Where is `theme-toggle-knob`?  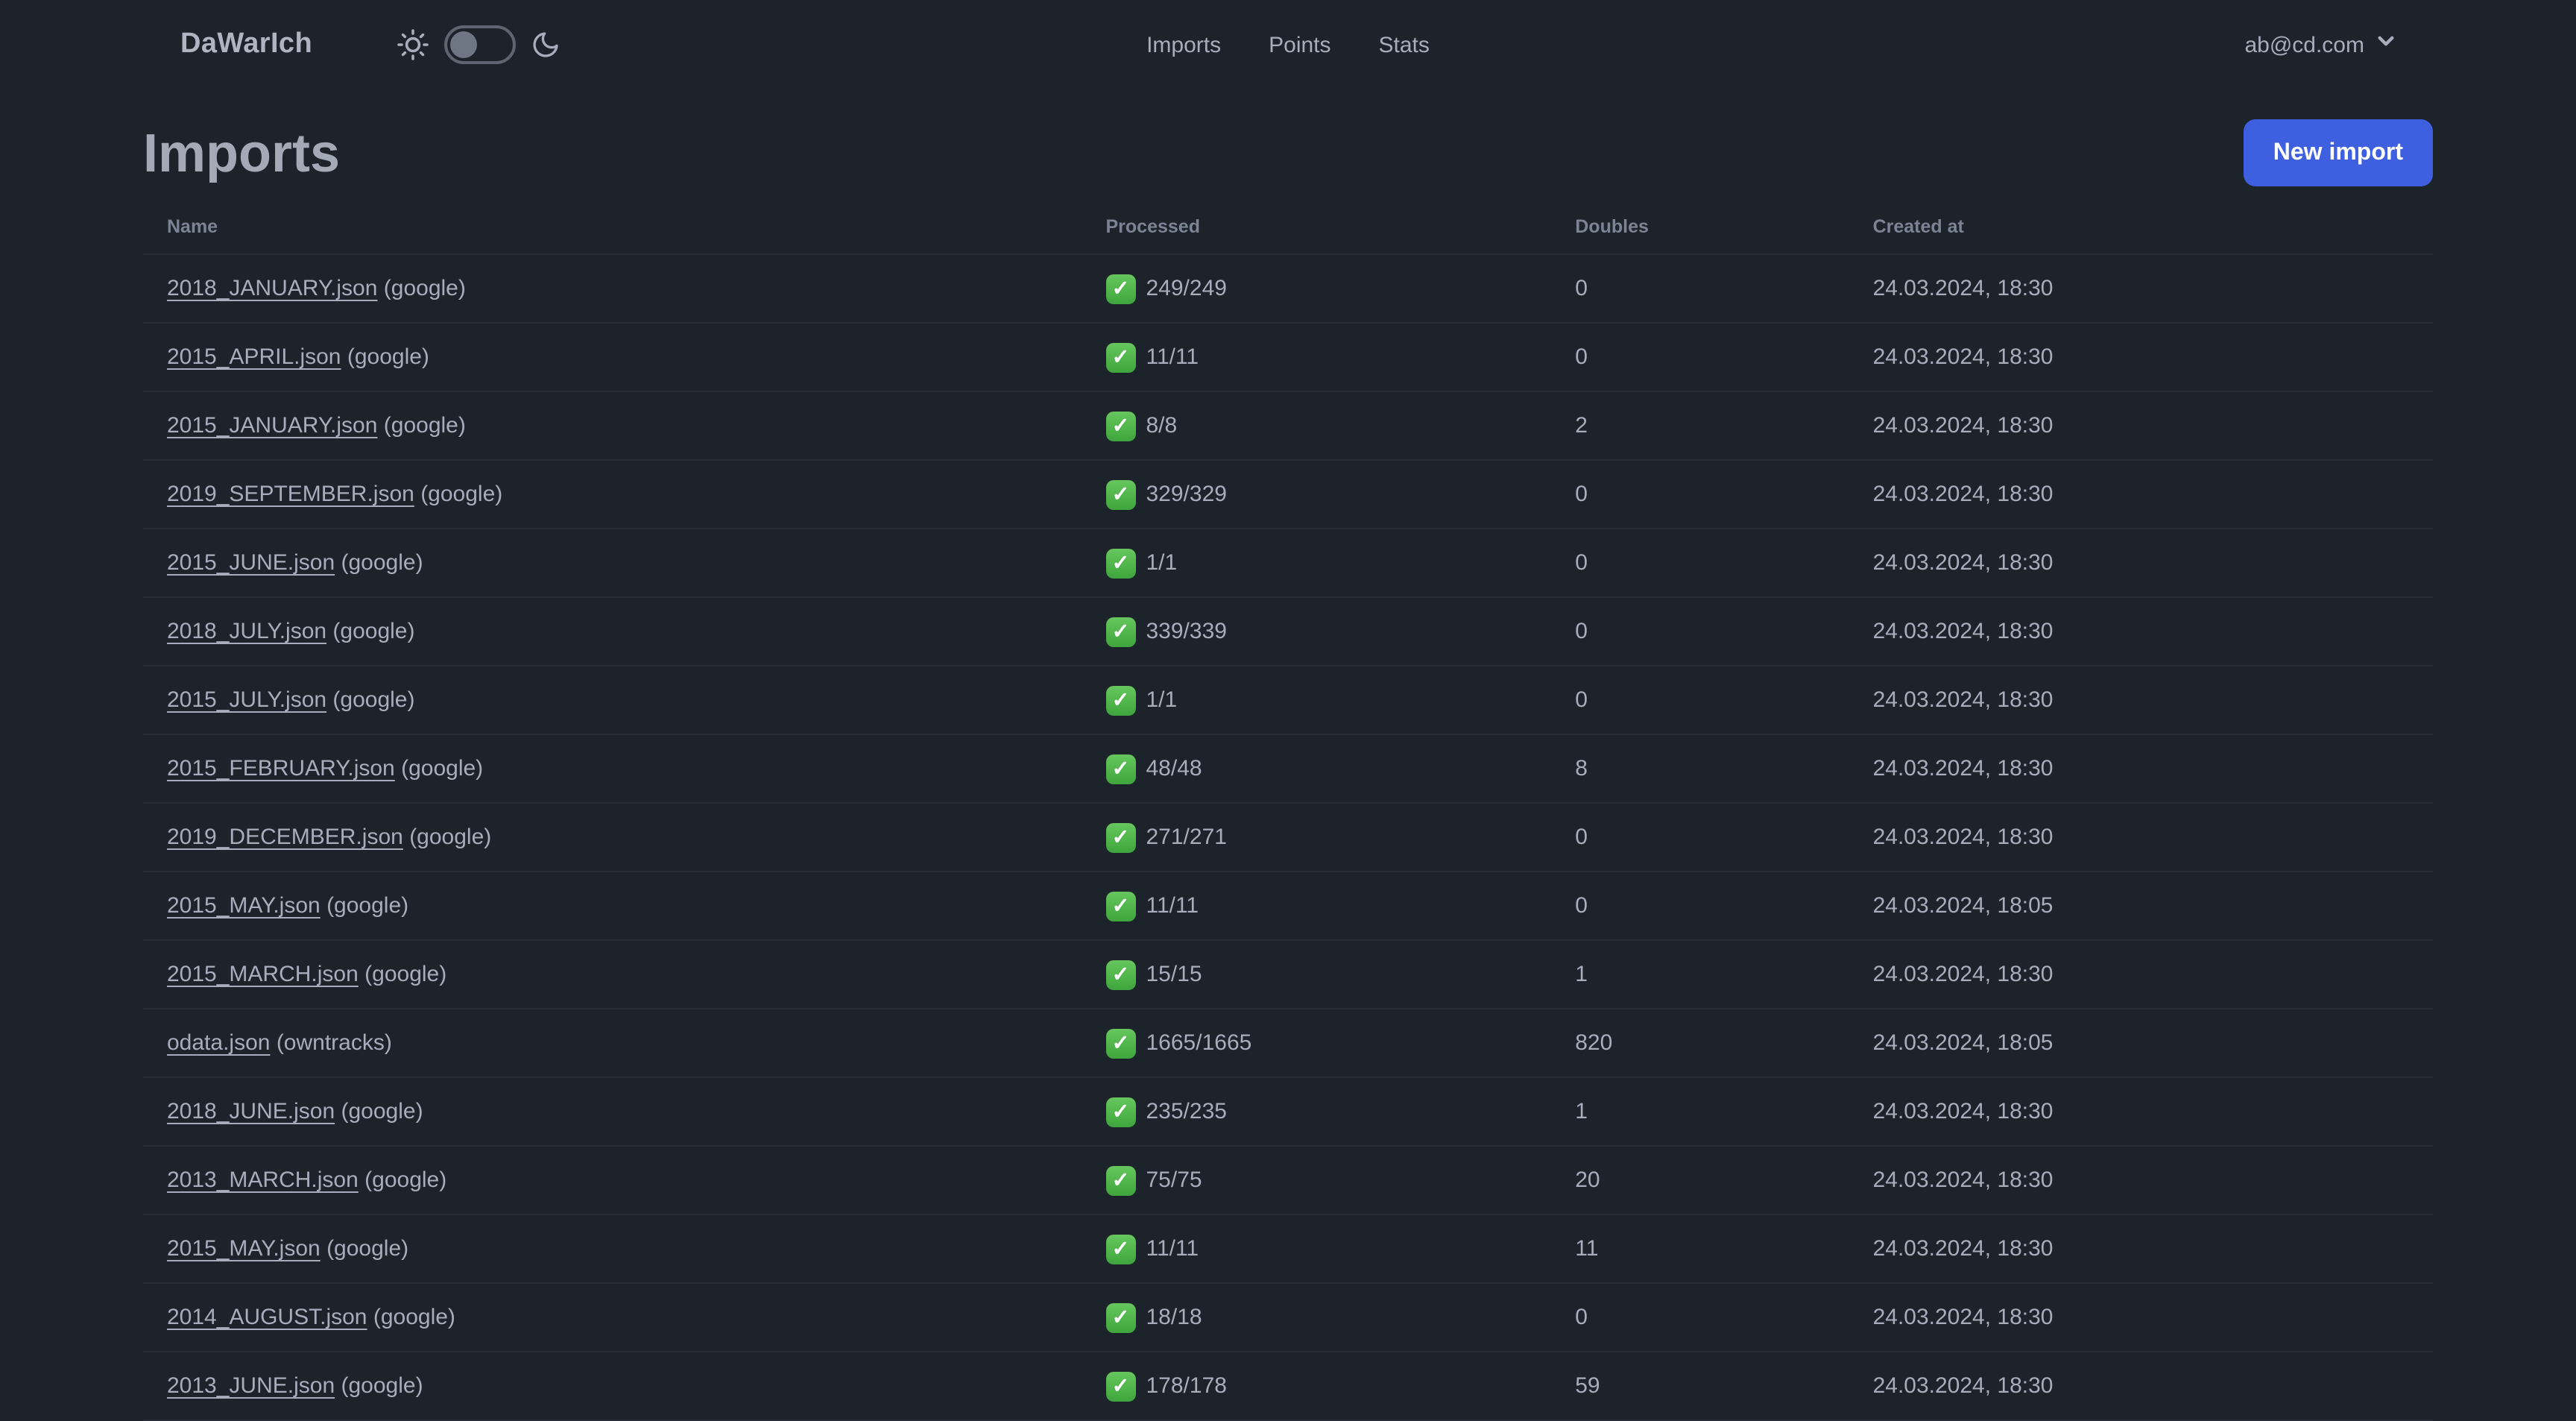 theme-toggle-knob is located at coordinates (463, 44).